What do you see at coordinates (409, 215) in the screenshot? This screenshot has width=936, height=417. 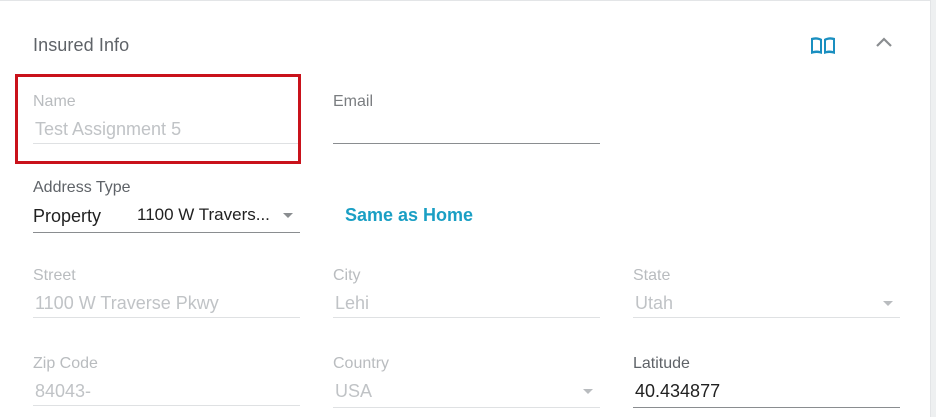 I see `same-as-home-link: Same as Home` at bounding box center [409, 215].